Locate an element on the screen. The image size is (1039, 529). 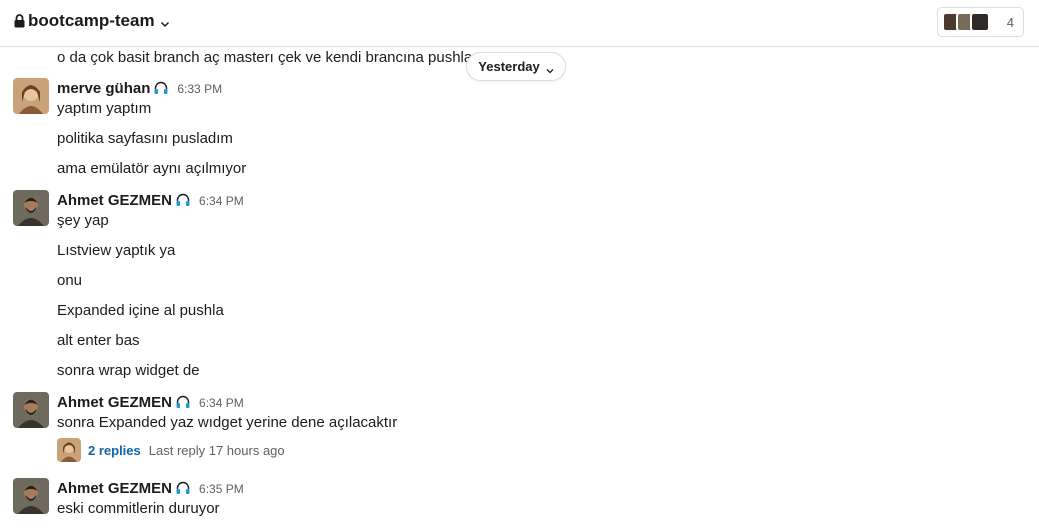
channel-header: bootcamp-team 4 is located at coordinates (519, 23).